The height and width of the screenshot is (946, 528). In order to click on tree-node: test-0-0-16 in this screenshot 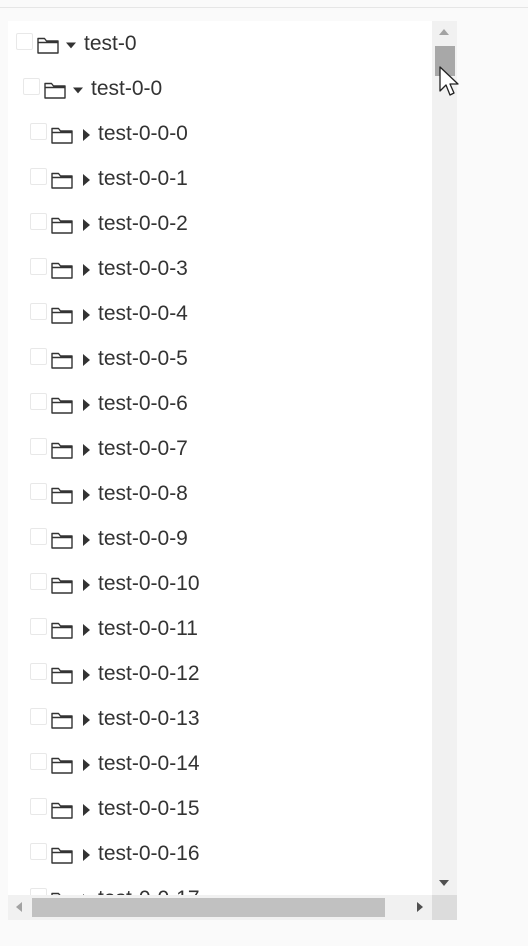, I will do `click(220, 853)`.